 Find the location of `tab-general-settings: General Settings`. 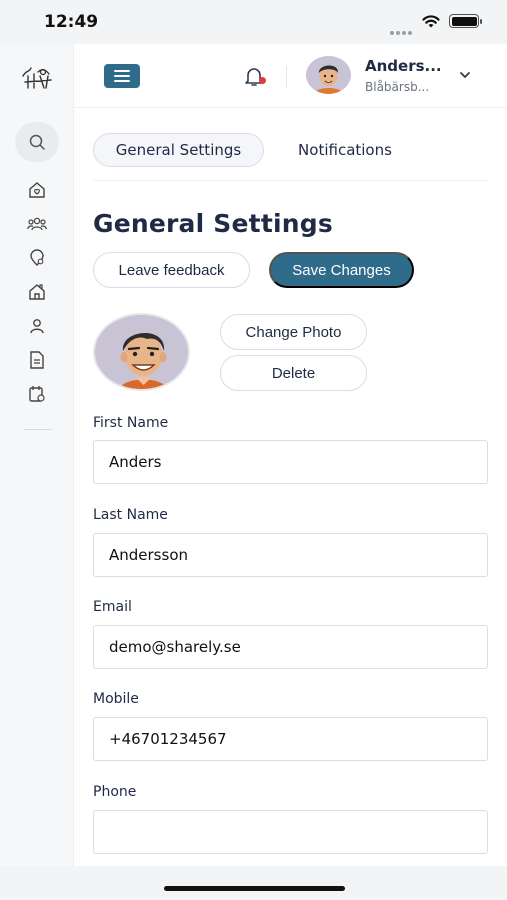

tab-general-settings: General Settings is located at coordinates (178, 150).